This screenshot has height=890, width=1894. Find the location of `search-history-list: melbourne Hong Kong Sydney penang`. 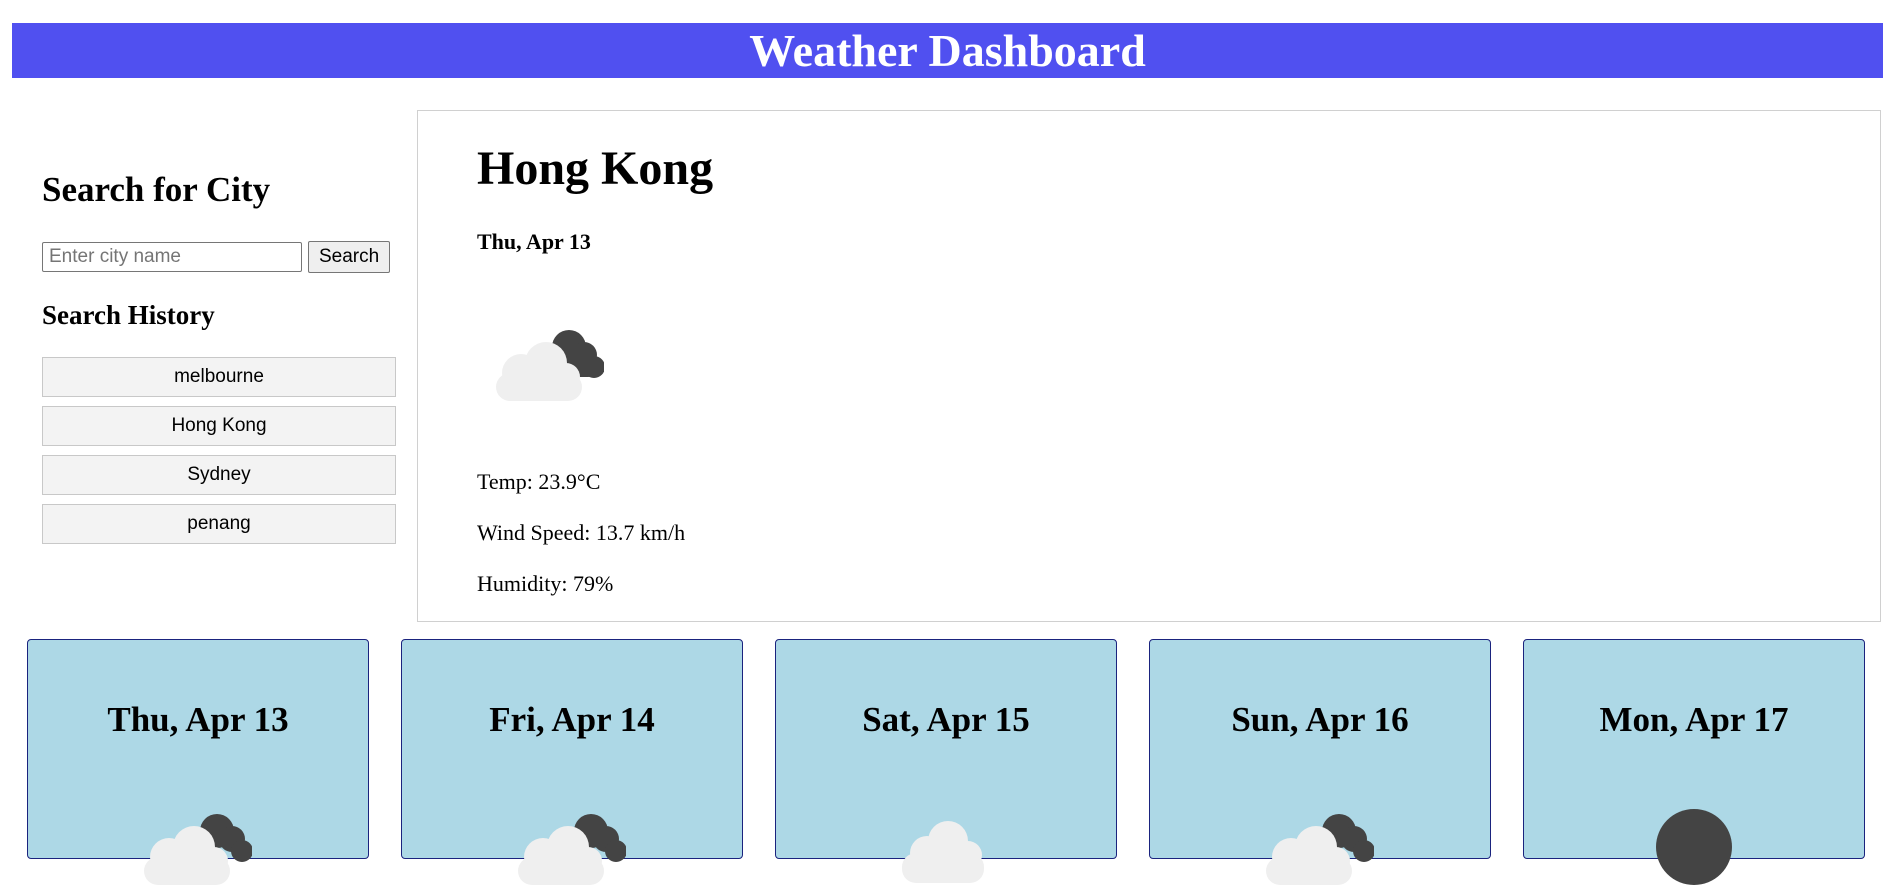

search-history-list: melbourne Hong Kong Sydney penang is located at coordinates (219, 450).